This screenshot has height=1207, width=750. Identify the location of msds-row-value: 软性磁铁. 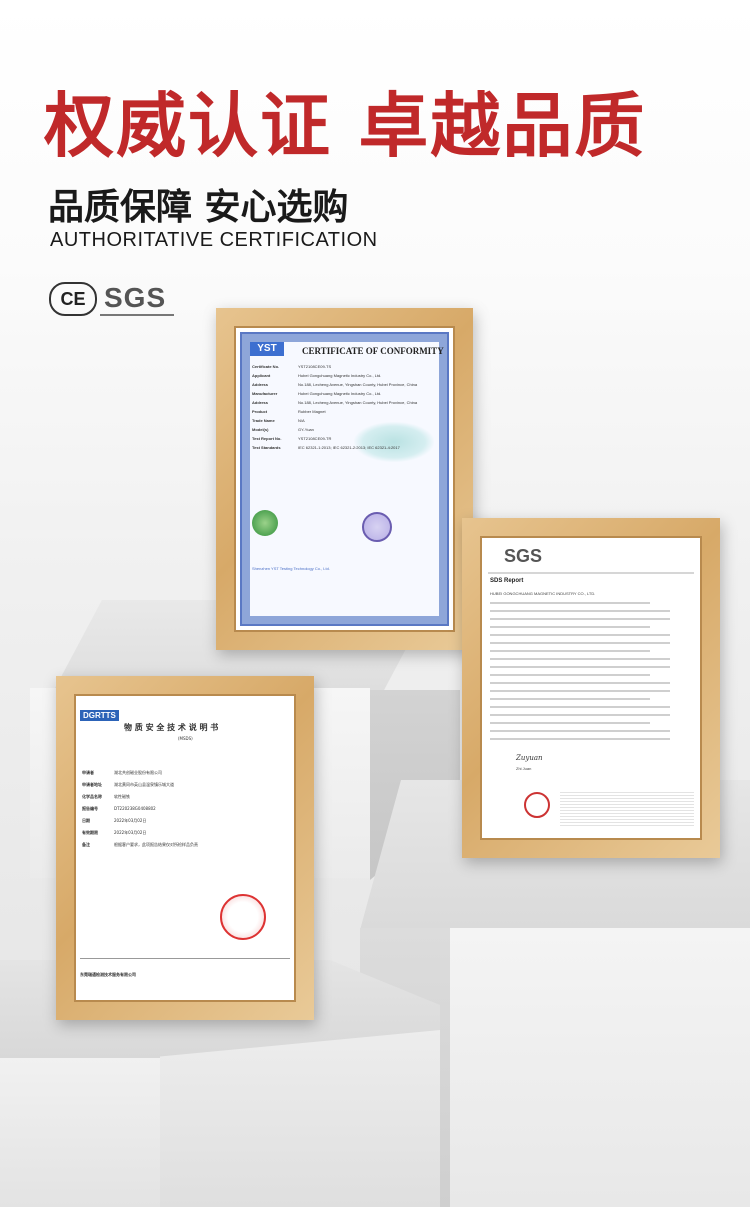
(122, 796).